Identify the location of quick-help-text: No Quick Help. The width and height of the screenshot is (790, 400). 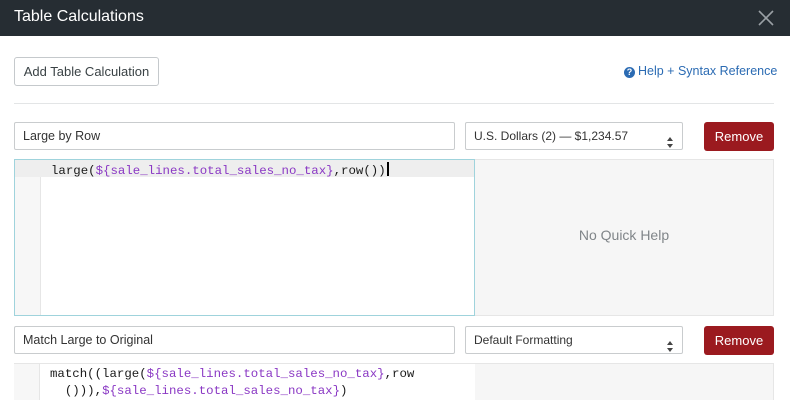
(624, 235).